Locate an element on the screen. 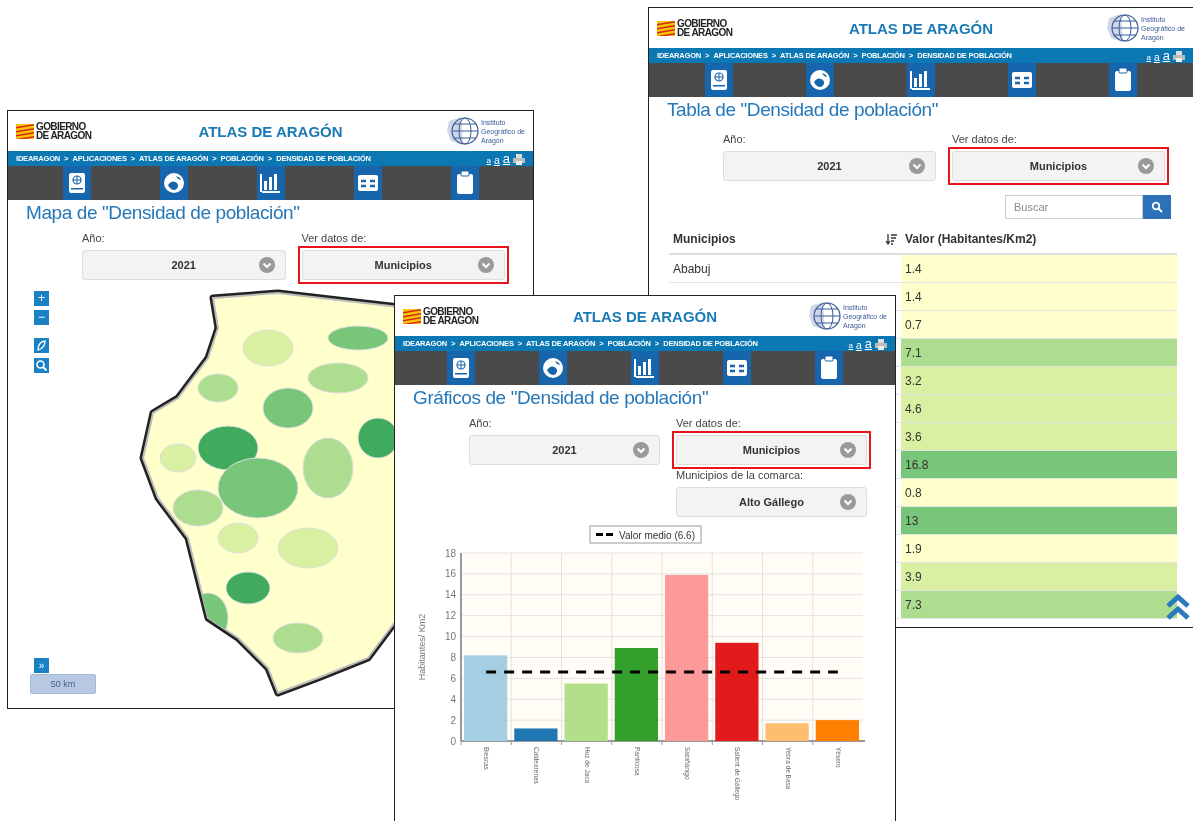 The width and height of the screenshot is (1193, 821). search-button is located at coordinates (1157, 207).